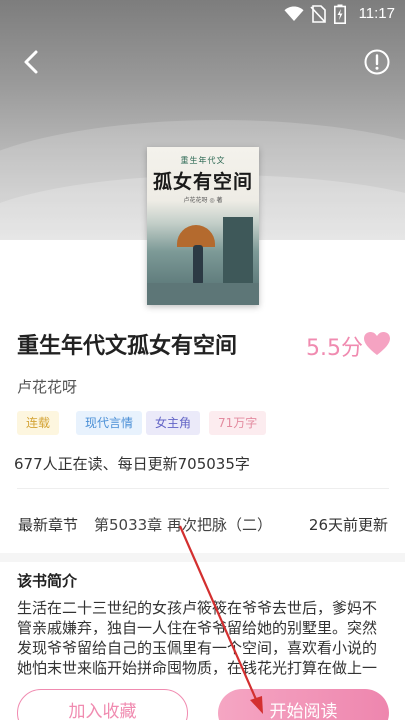 This screenshot has width=405, height=720. Describe the element at coordinates (348, 525) in the screenshot. I see `update-time: 26天前更新` at that location.